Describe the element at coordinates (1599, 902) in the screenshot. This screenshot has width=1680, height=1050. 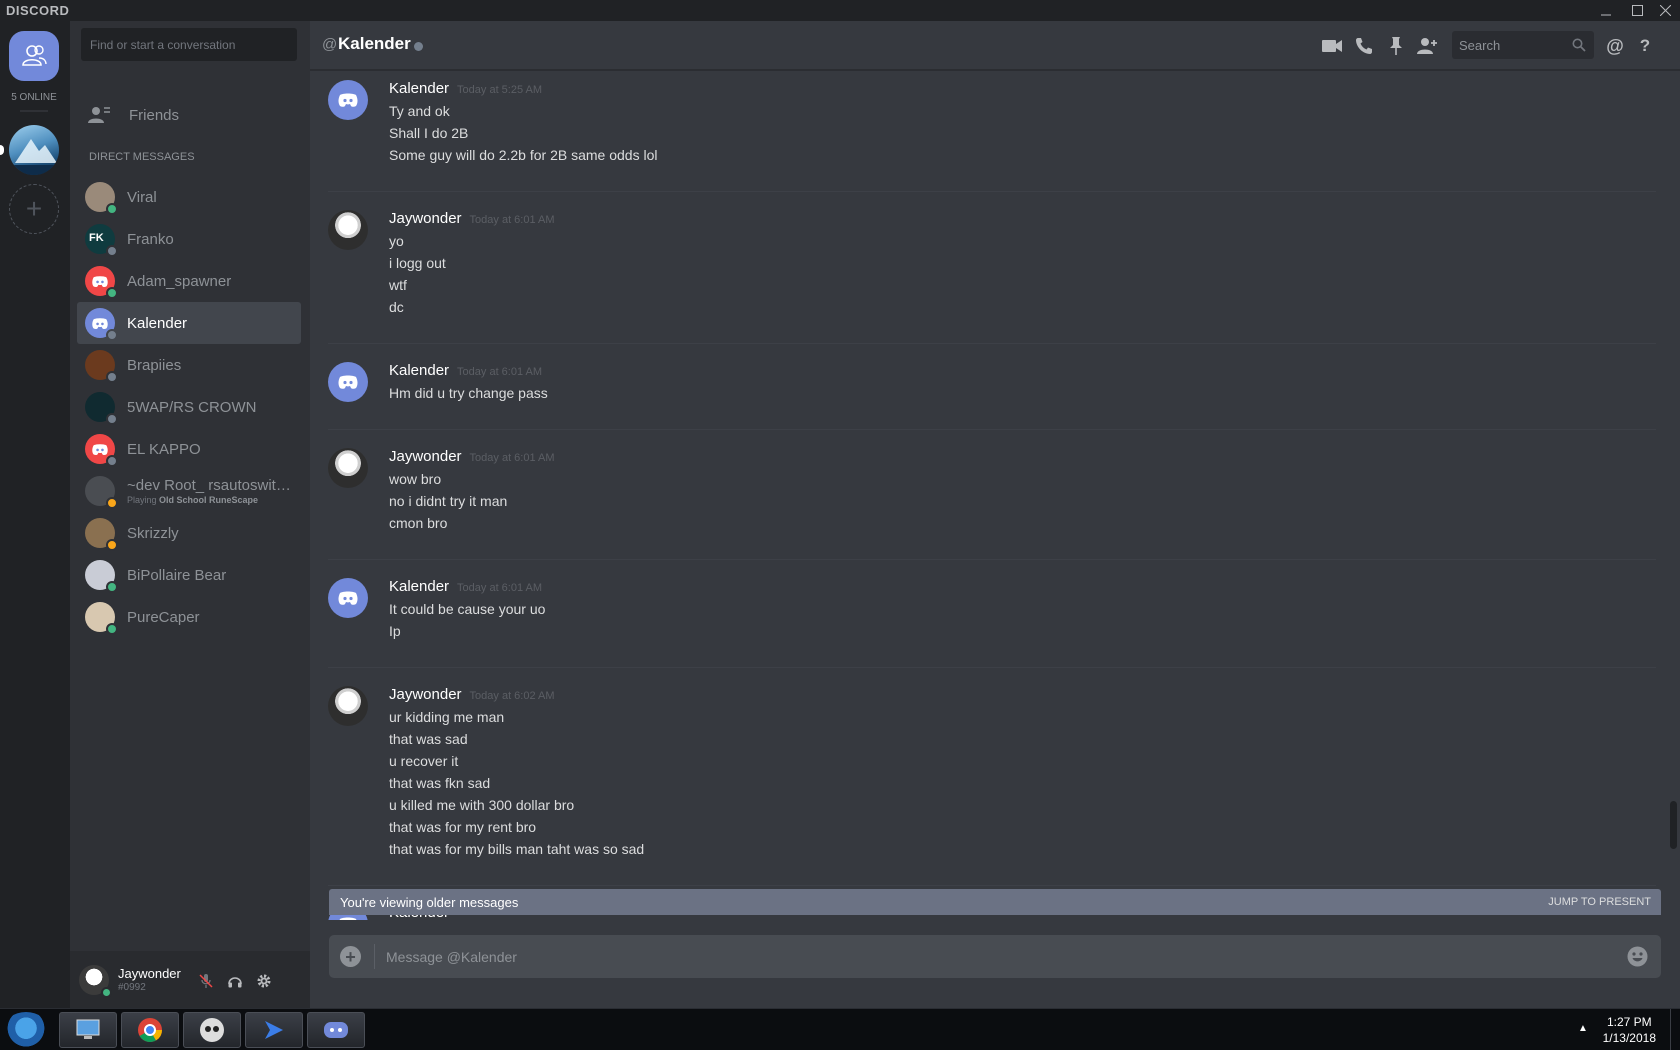
I see `jump-to-present-button: JUMP TO PRESENT` at that location.